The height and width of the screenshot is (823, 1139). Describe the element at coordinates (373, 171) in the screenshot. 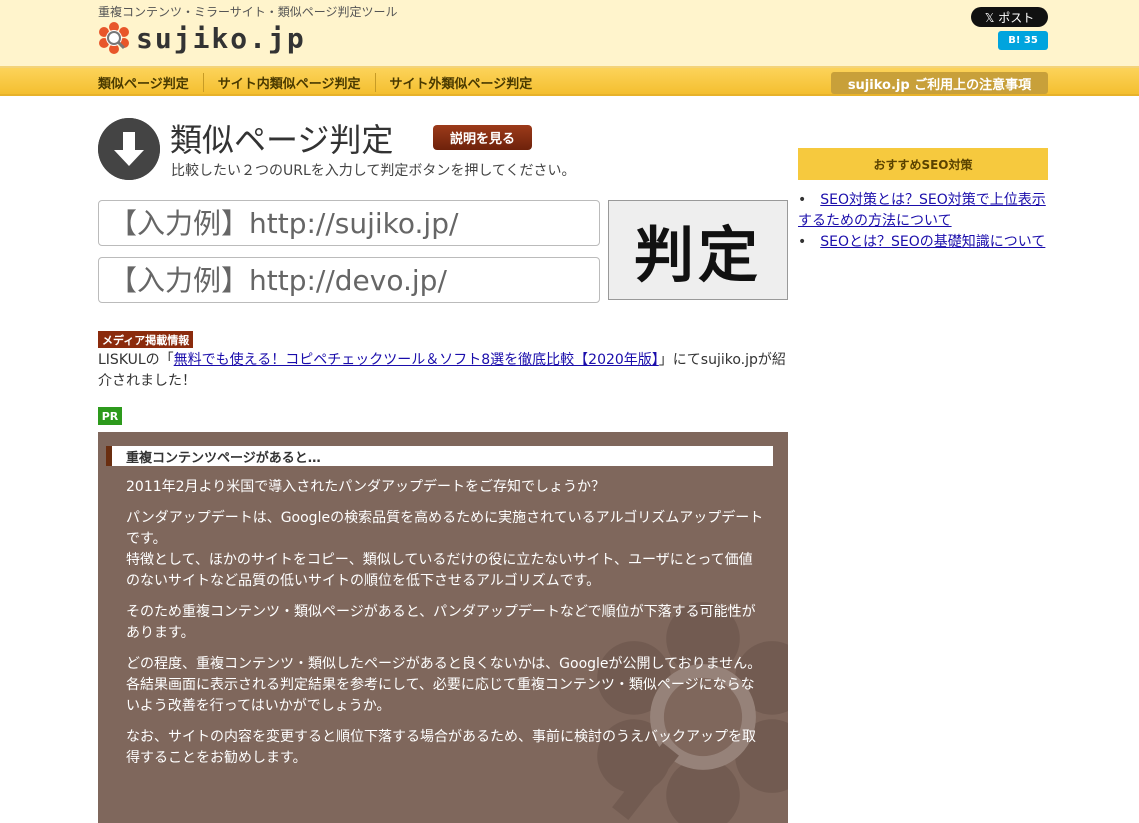

I see `page-subtitle: 比較したい２つのURLを入力して判定ボタンを押してください。` at that location.